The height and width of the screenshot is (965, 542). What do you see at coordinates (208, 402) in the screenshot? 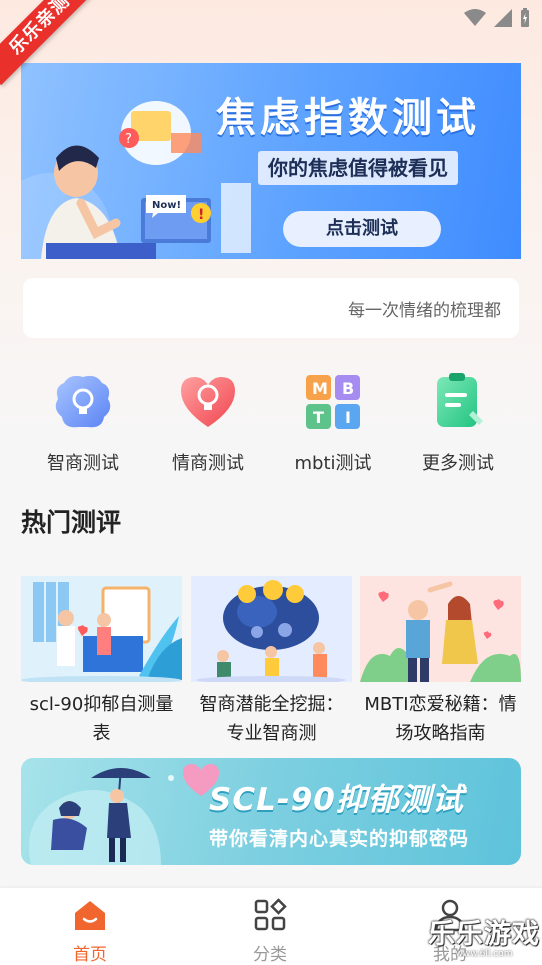
I see `heart-bulb-icon` at bounding box center [208, 402].